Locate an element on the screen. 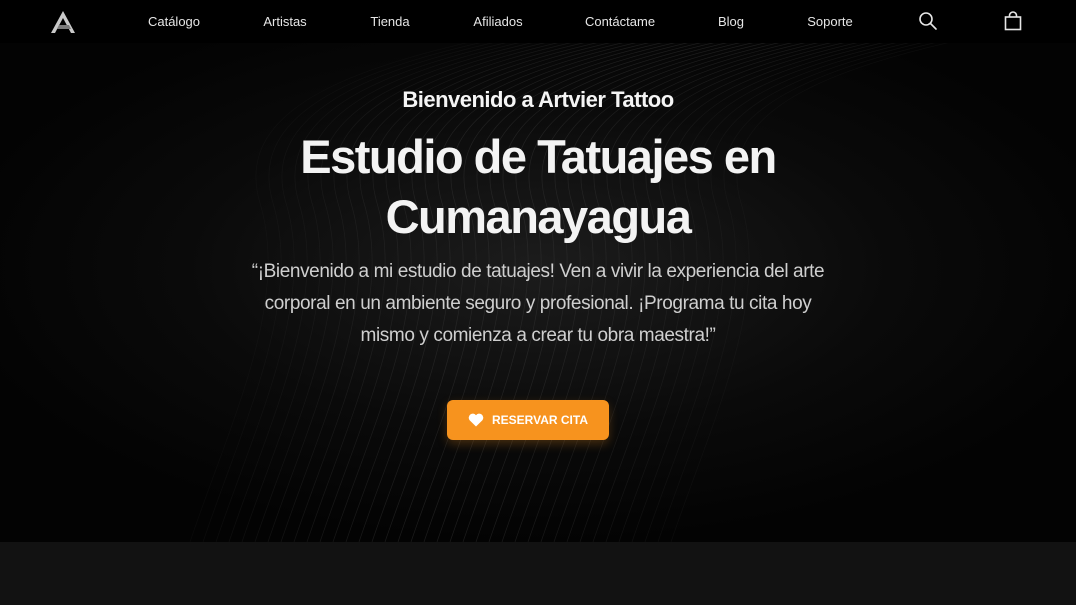  nav-link-soporte: Soporte is located at coordinates (830, 21).